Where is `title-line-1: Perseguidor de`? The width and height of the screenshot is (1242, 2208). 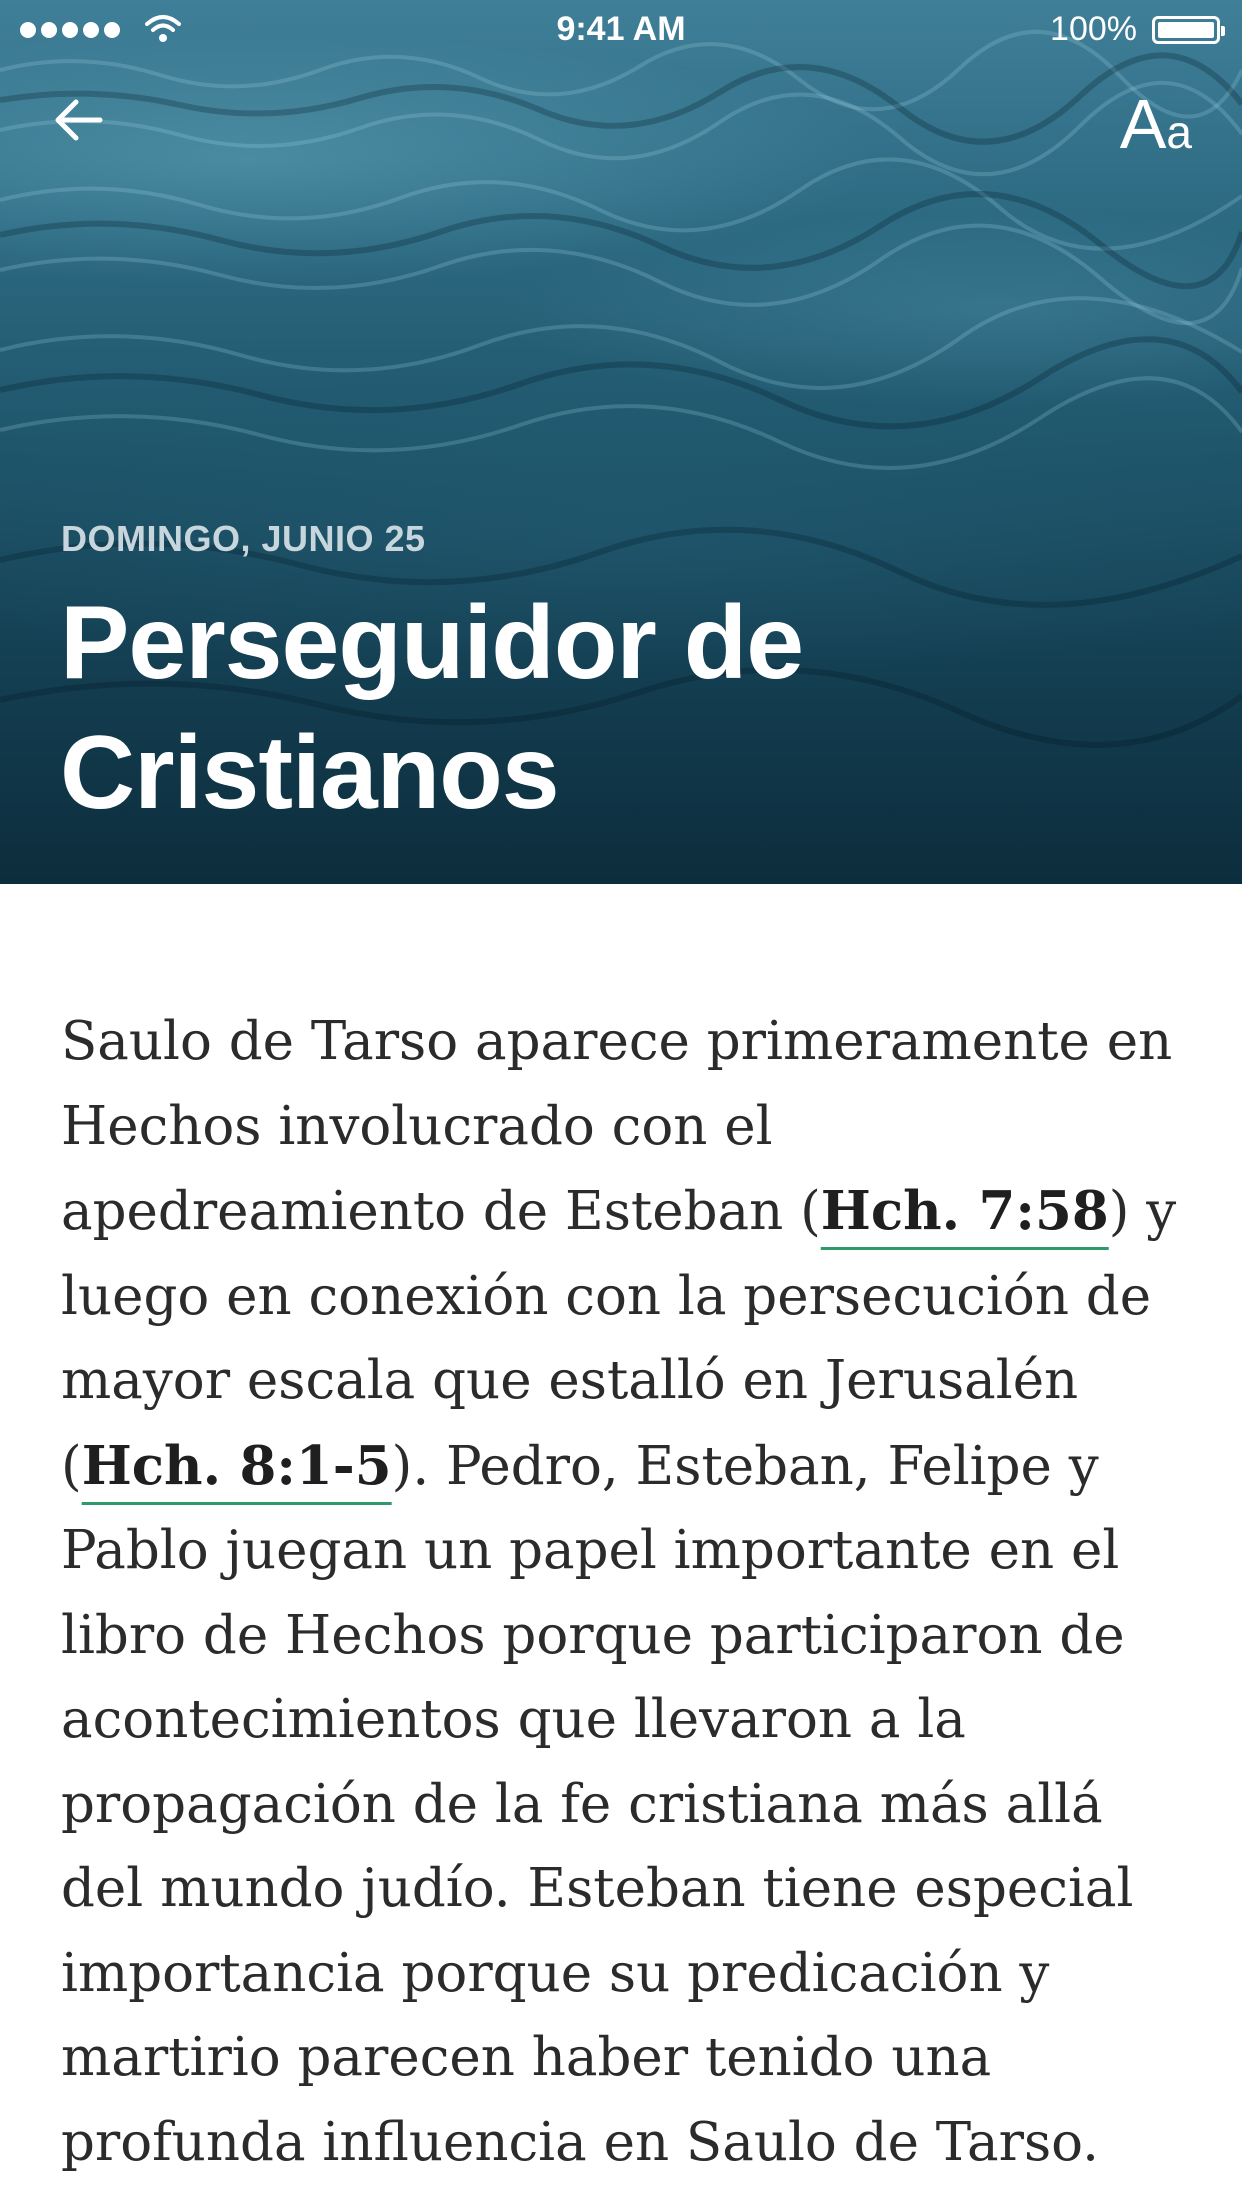 title-line-1: Perseguidor de is located at coordinates (432, 643).